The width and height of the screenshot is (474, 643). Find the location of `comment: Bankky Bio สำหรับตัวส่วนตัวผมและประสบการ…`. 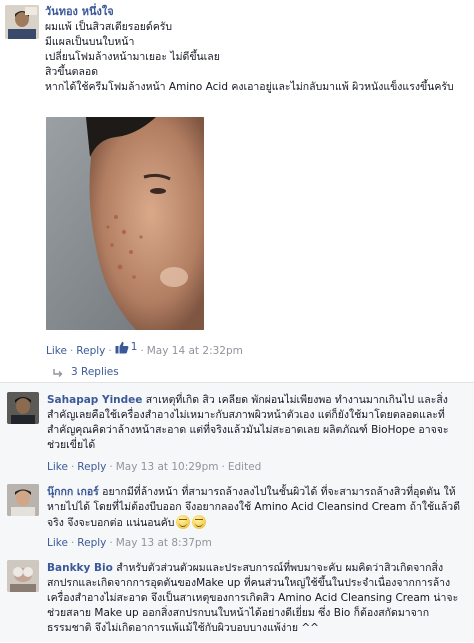

comment: Bankky Bio สำหรับตัวส่วนตัวผมและประสบการ… is located at coordinates (237, 599).